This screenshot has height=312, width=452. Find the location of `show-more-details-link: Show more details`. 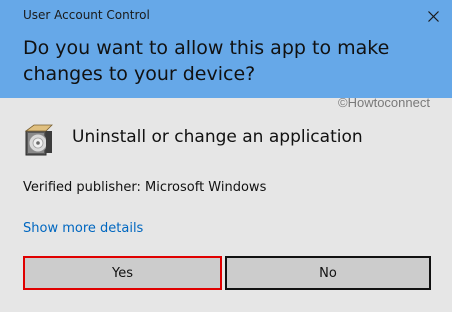

show-more-details-link: Show more details is located at coordinates (83, 228).